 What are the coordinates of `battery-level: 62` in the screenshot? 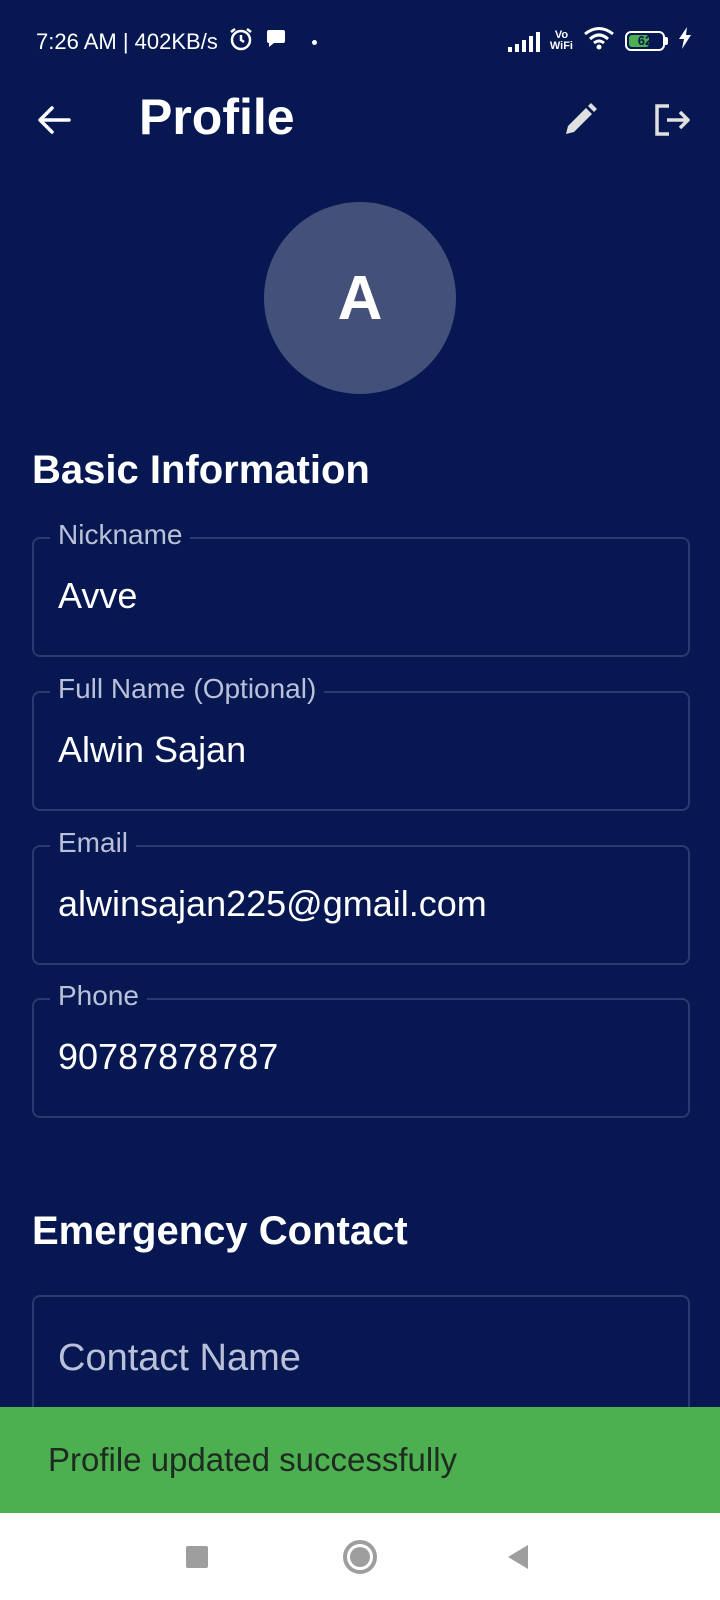 It's located at (645, 40).